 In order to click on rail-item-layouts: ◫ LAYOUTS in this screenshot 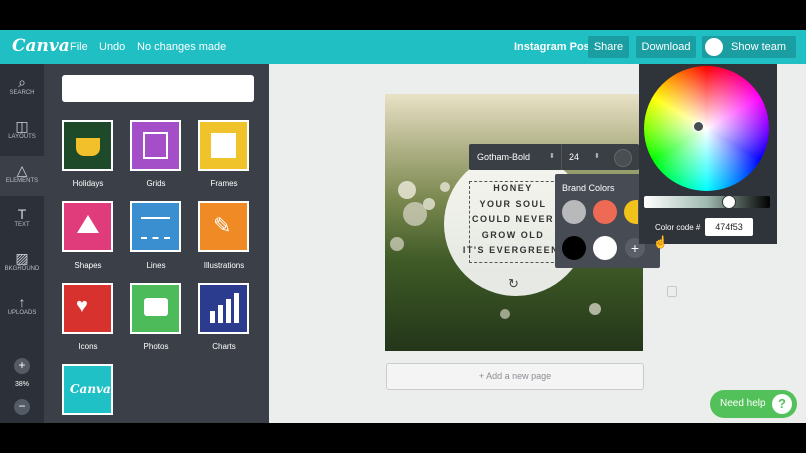, I will do `click(22, 129)`.